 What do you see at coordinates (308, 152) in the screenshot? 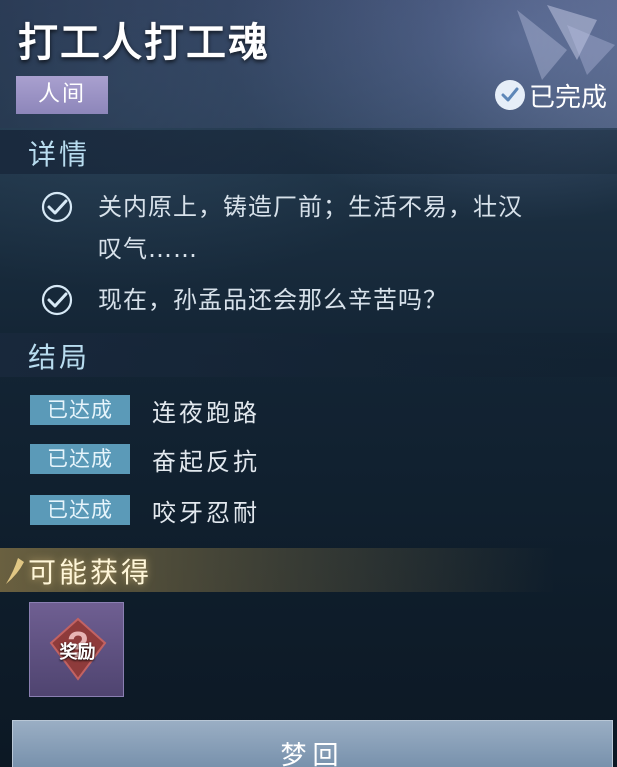
I see `details-section-bar` at bounding box center [308, 152].